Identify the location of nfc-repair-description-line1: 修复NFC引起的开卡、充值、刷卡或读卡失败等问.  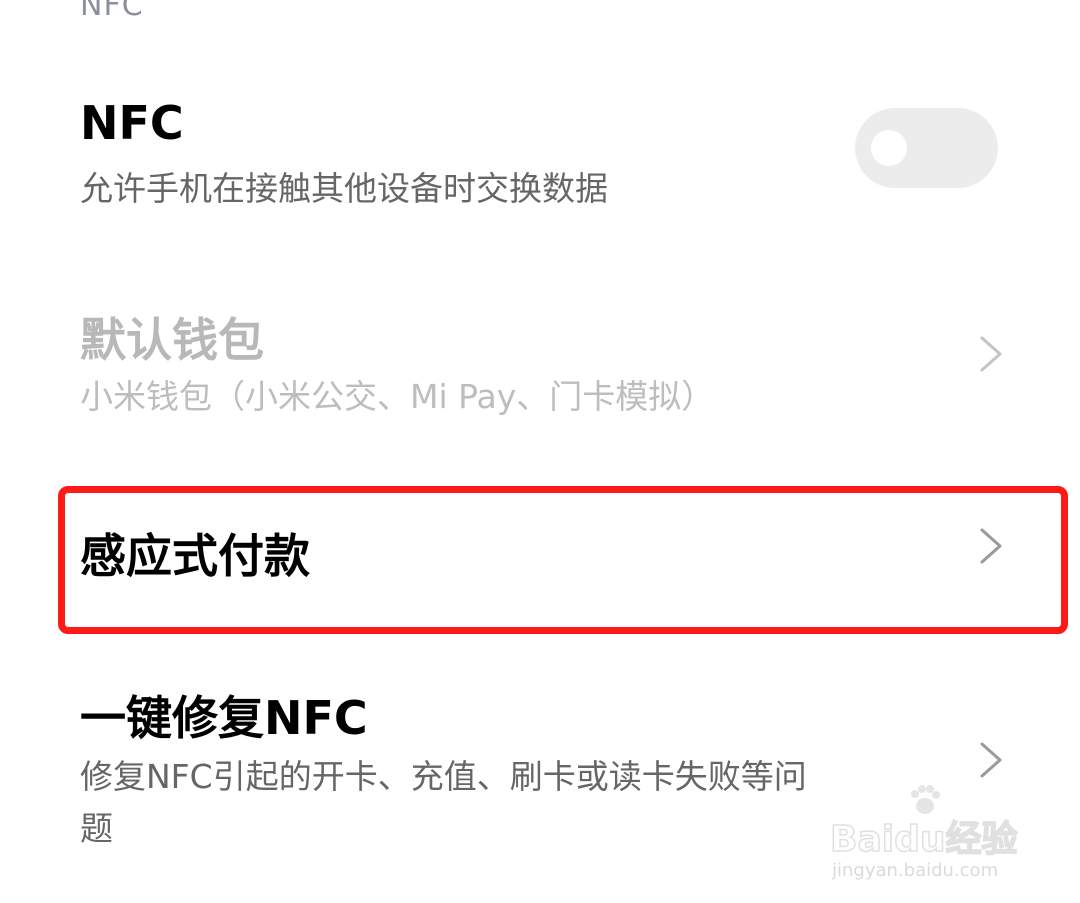
(443, 776).